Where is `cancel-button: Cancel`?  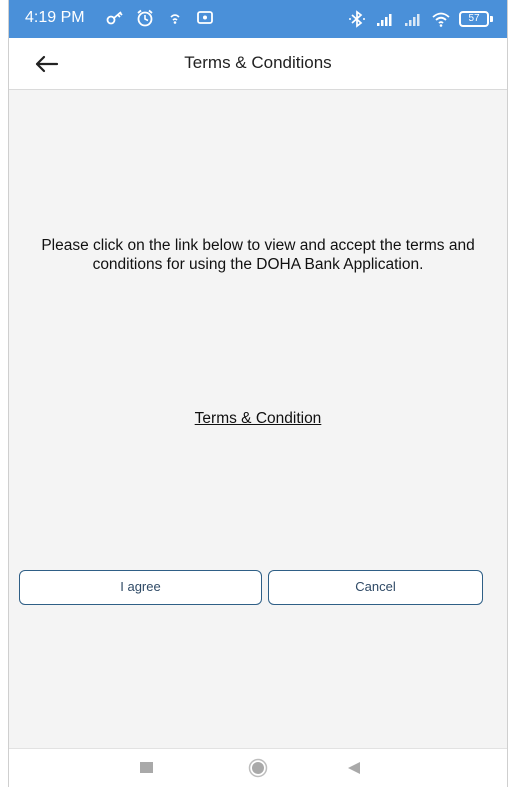
cancel-button: Cancel is located at coordinates (375, 587).